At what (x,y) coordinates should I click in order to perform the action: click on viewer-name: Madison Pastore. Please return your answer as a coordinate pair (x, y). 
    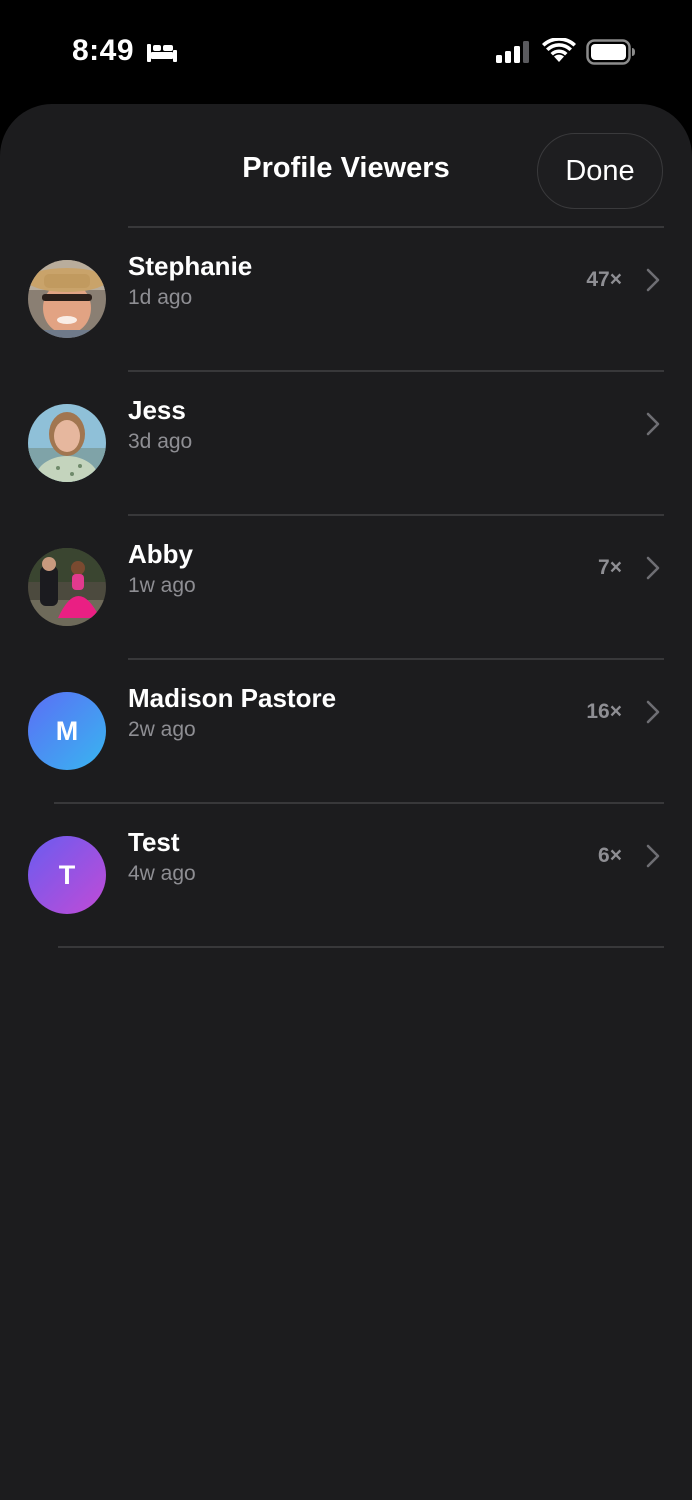
    Looking at the image, I should click on (232, 698).